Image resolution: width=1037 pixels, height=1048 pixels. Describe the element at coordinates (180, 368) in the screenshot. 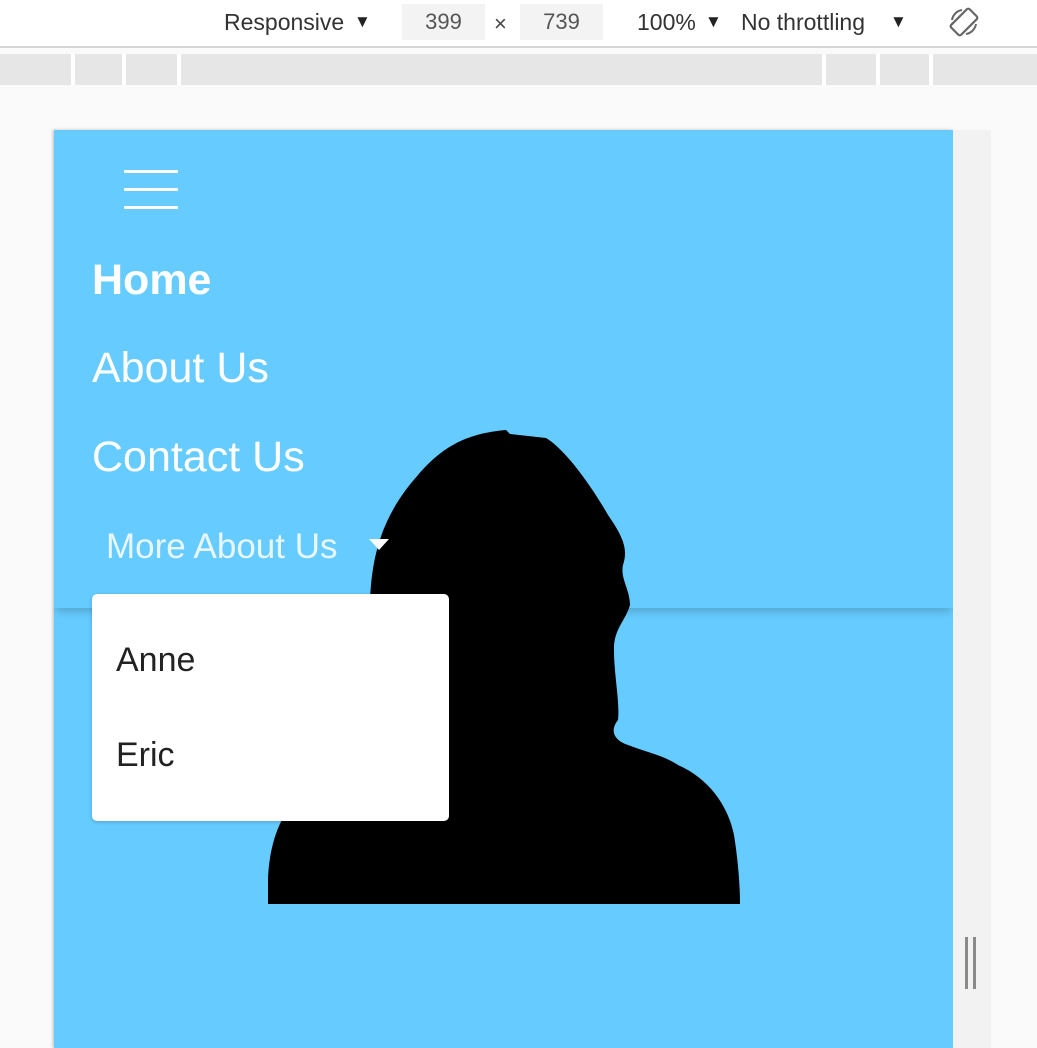

I see `nav-link-about-us: About Us` at that location.